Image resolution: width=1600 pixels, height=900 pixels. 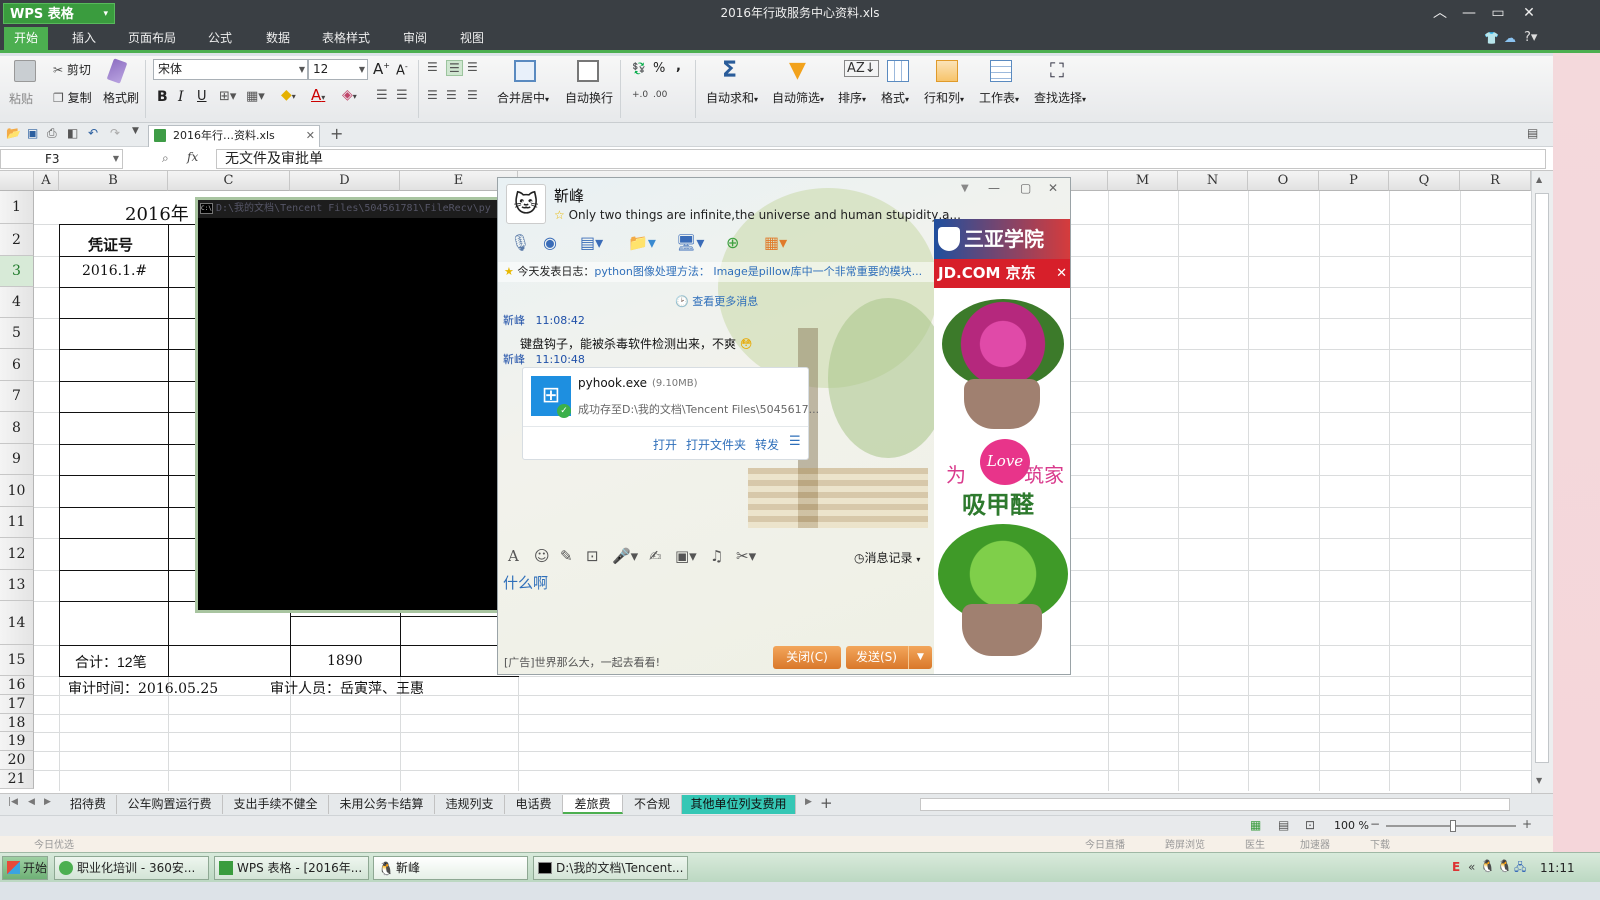 I want to click on font-size-select: 12 ▼, so click(x=338, y=69).